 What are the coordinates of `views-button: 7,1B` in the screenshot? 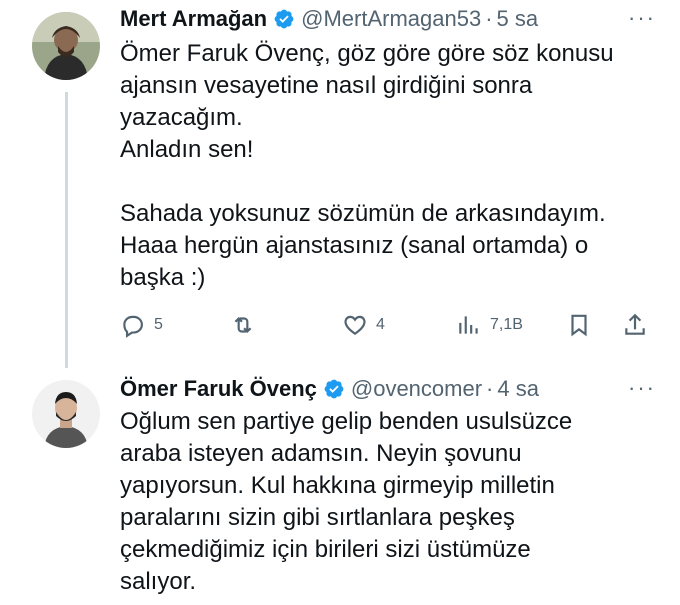 It's located at (489, 325).